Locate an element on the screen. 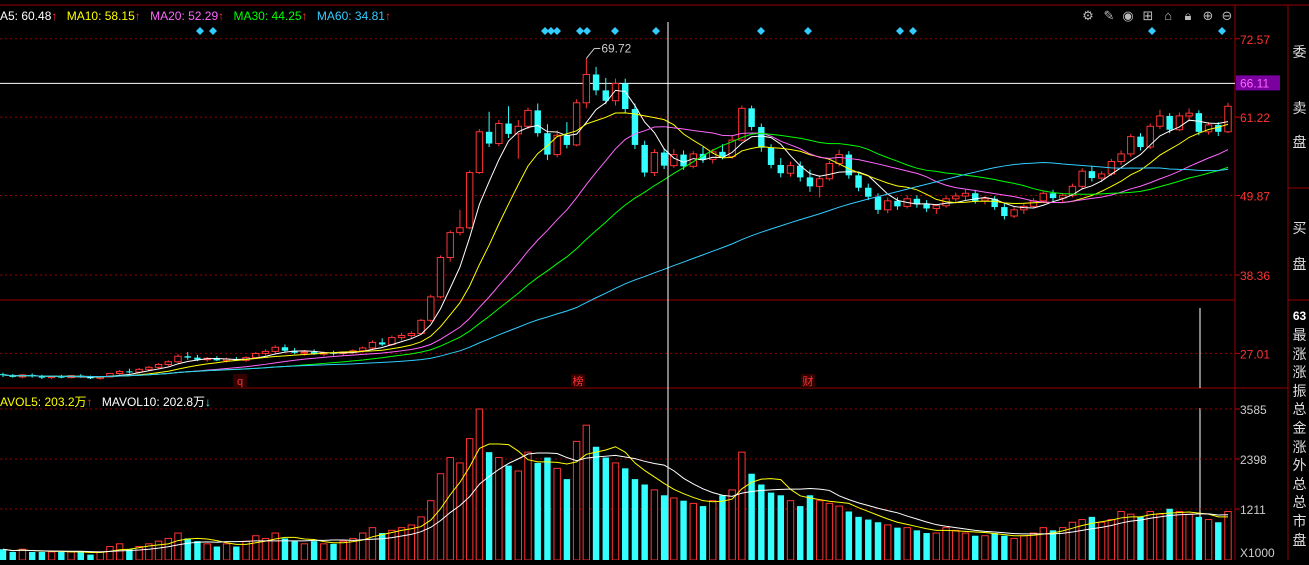 This screenshot has width=1309, height=565. volume-axis-label: 3585 is located at coordinates (1253, 410).